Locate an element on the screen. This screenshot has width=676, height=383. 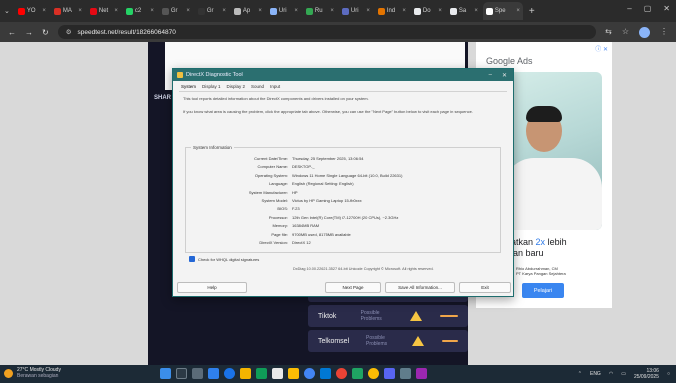
folder-icon is located at coordinates (293, 373).